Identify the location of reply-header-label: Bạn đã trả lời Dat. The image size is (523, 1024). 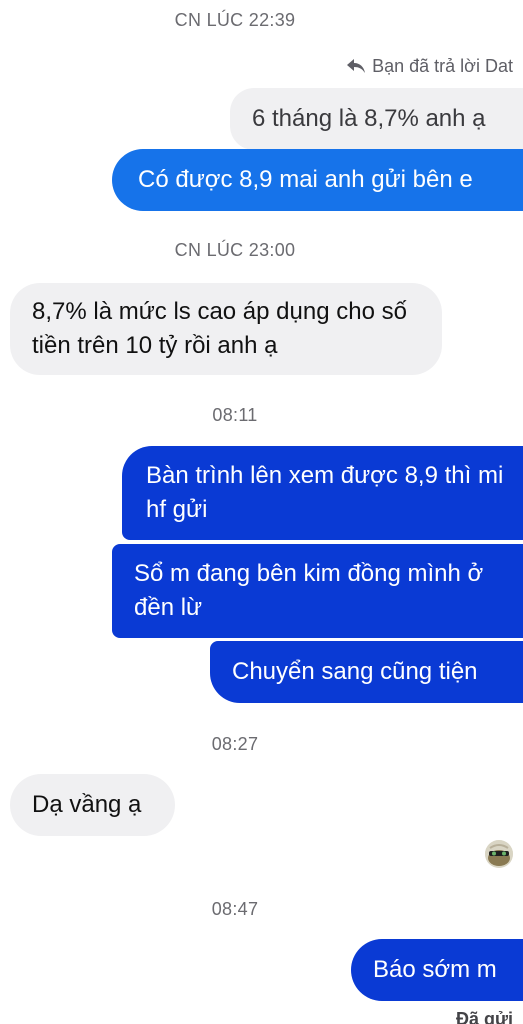
(442, 65).